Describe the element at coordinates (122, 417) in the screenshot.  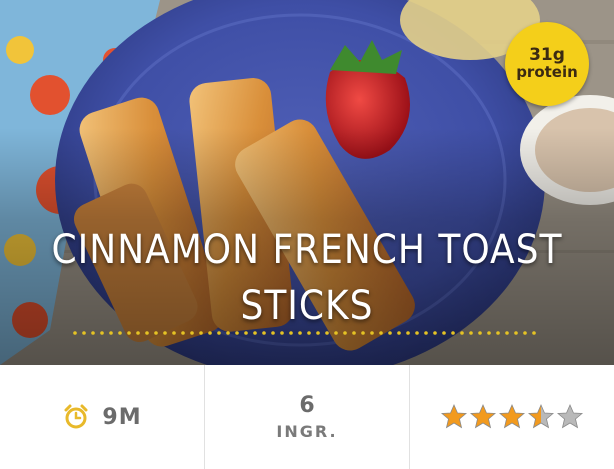
I see `prep-time-value: 9m` at that location.